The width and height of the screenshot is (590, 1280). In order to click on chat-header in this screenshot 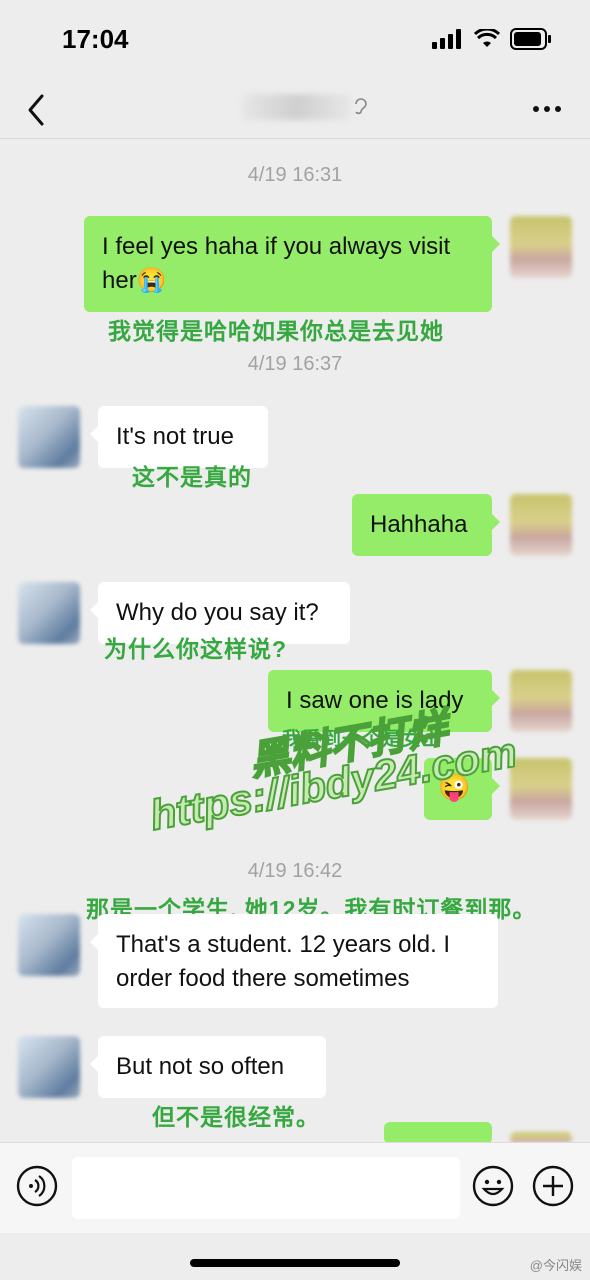, I will do `click(295, 109)`.